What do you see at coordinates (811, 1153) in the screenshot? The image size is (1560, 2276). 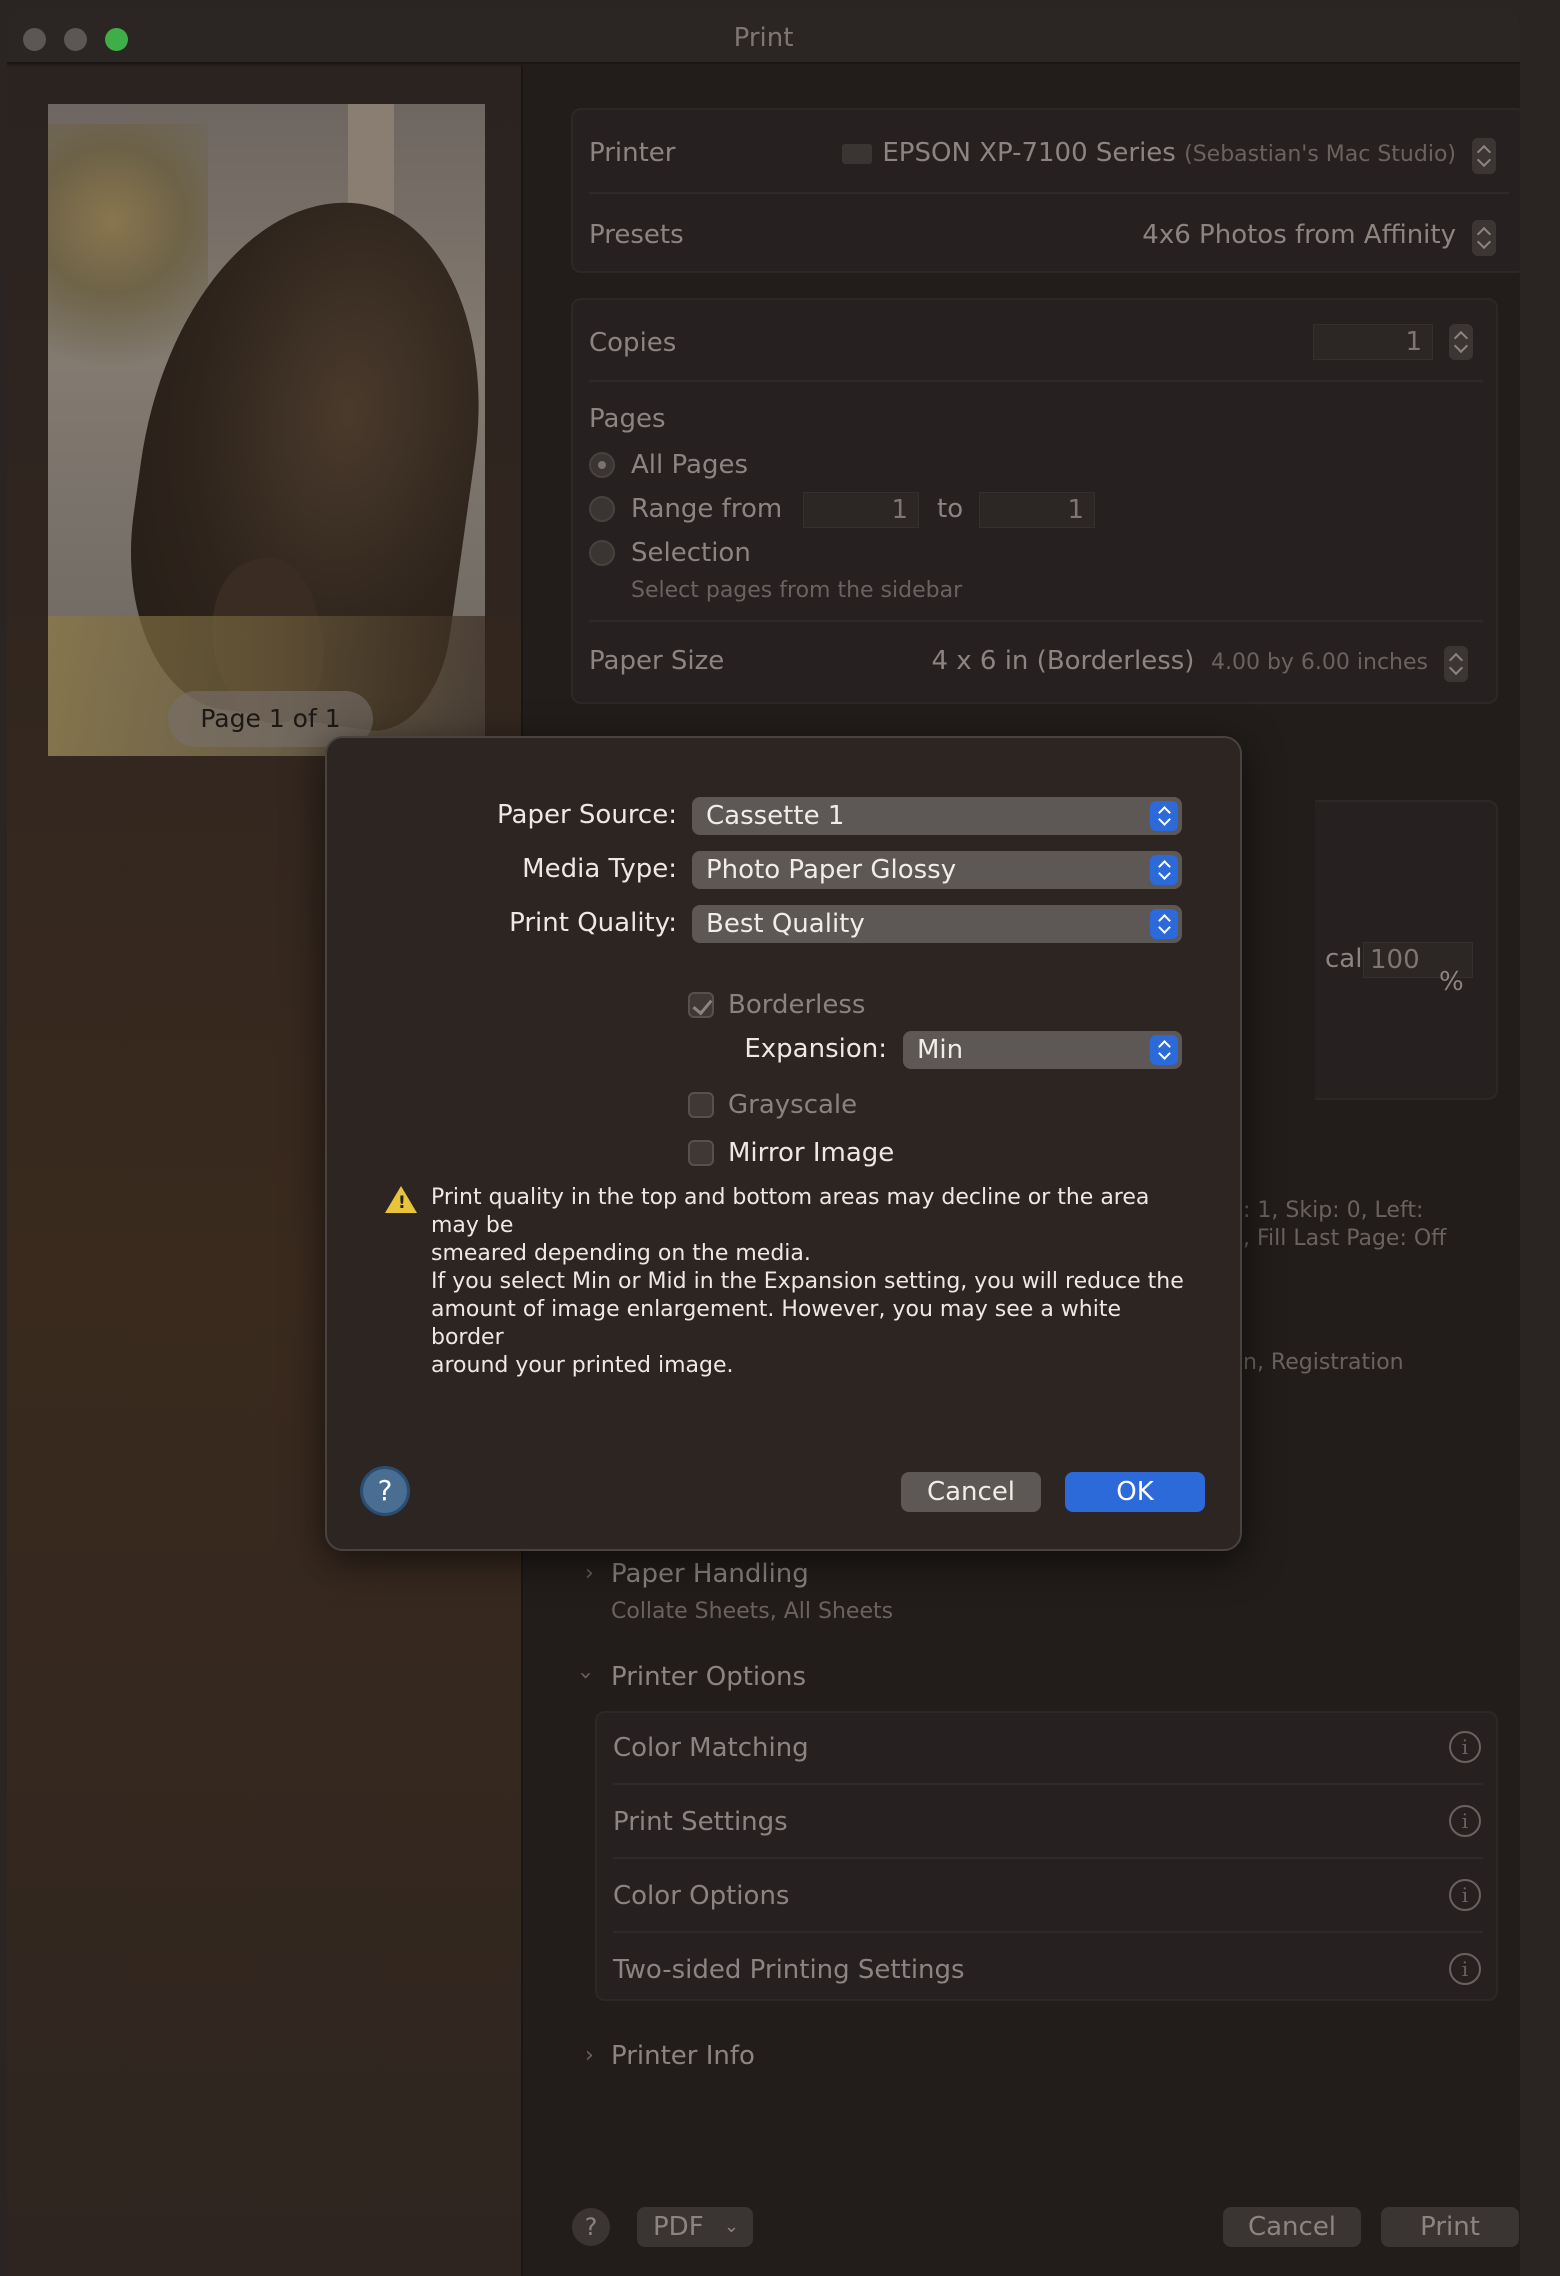 I see `mirror-image-label: Mirror Image` at bounding box center [811, 1153].